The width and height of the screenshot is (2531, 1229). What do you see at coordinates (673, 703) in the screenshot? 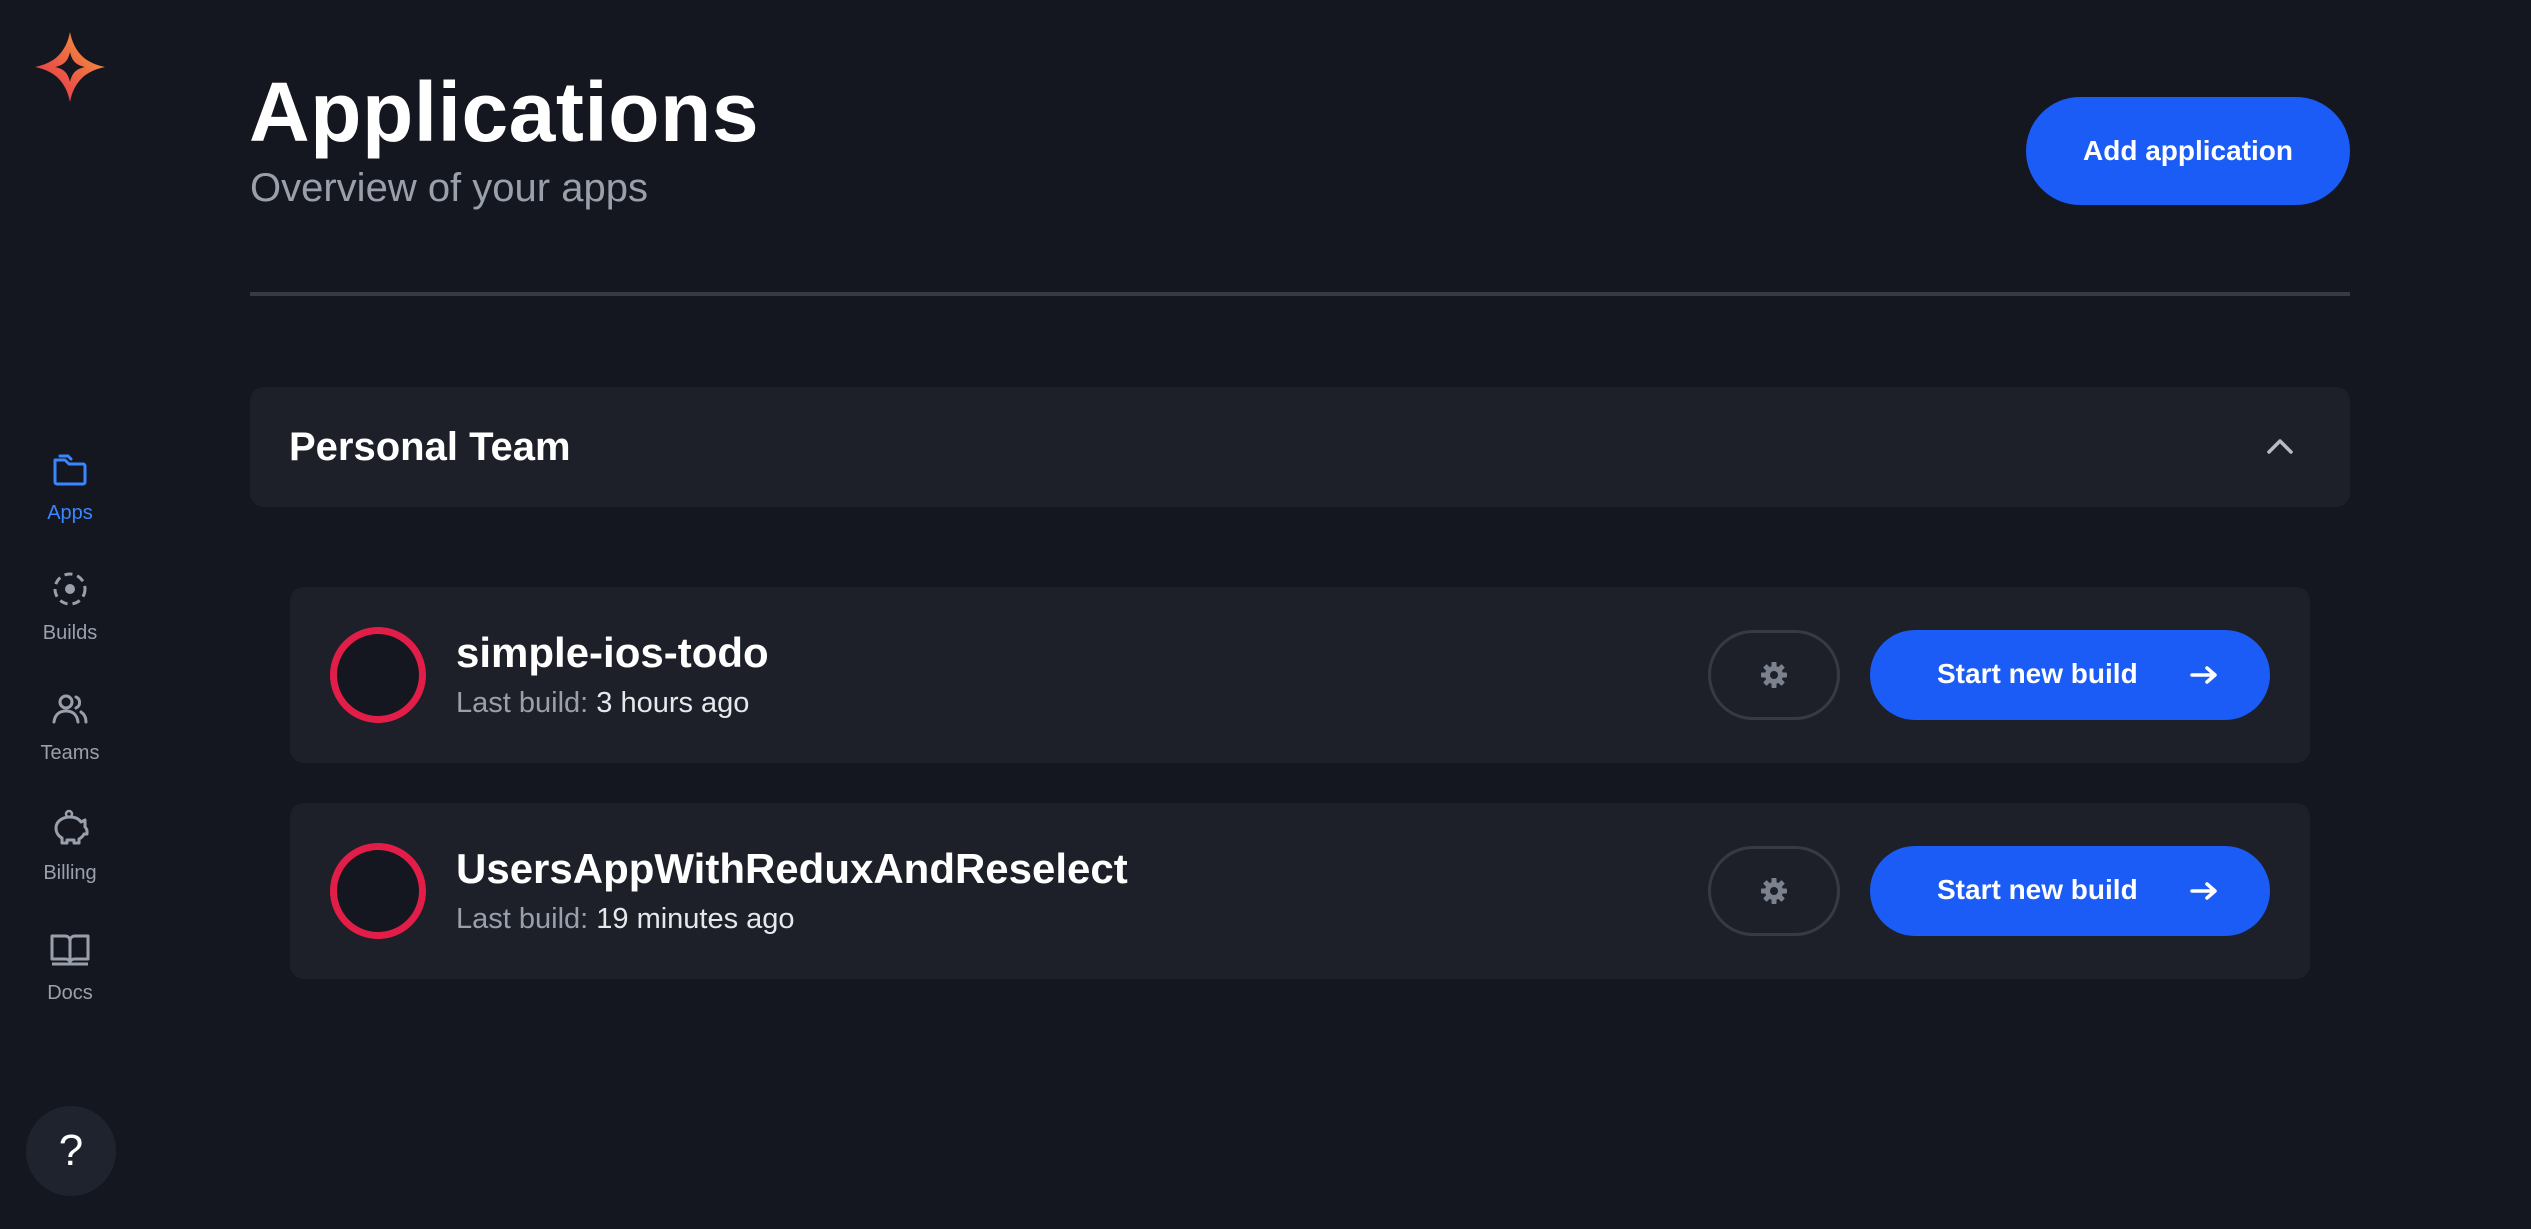
I see `last-build-value: 3 hours ago` at bounding box center [673, 703].